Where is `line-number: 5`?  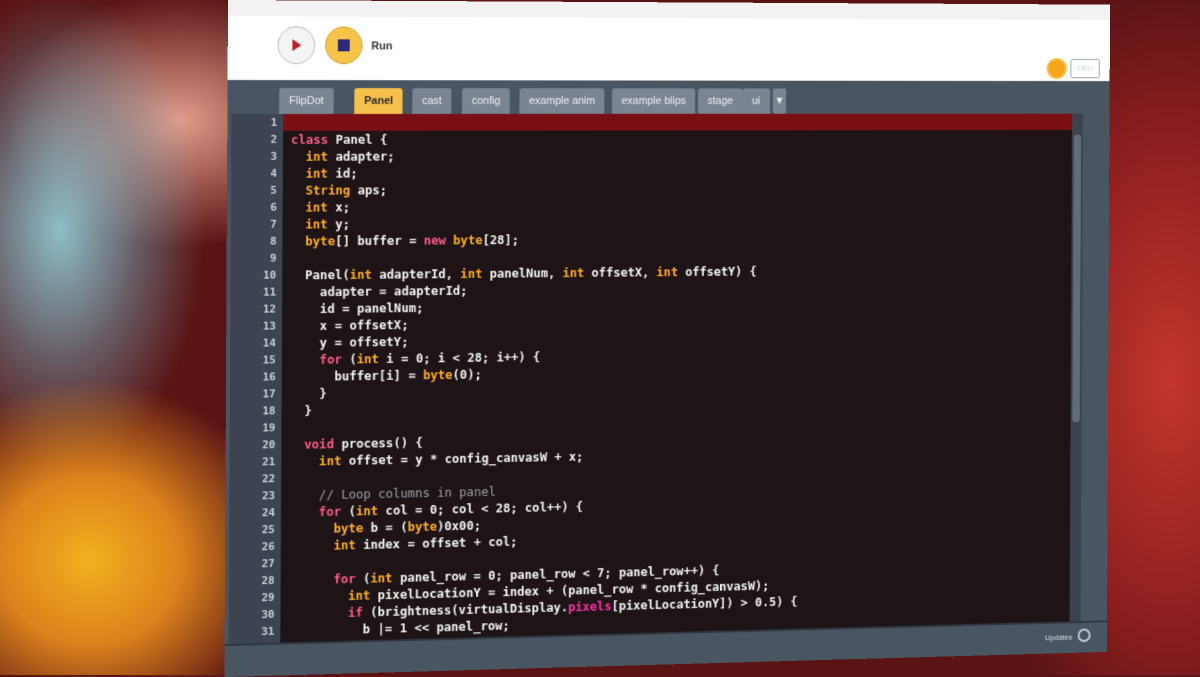 line-number: 5 is located at coordinates (273, 190).